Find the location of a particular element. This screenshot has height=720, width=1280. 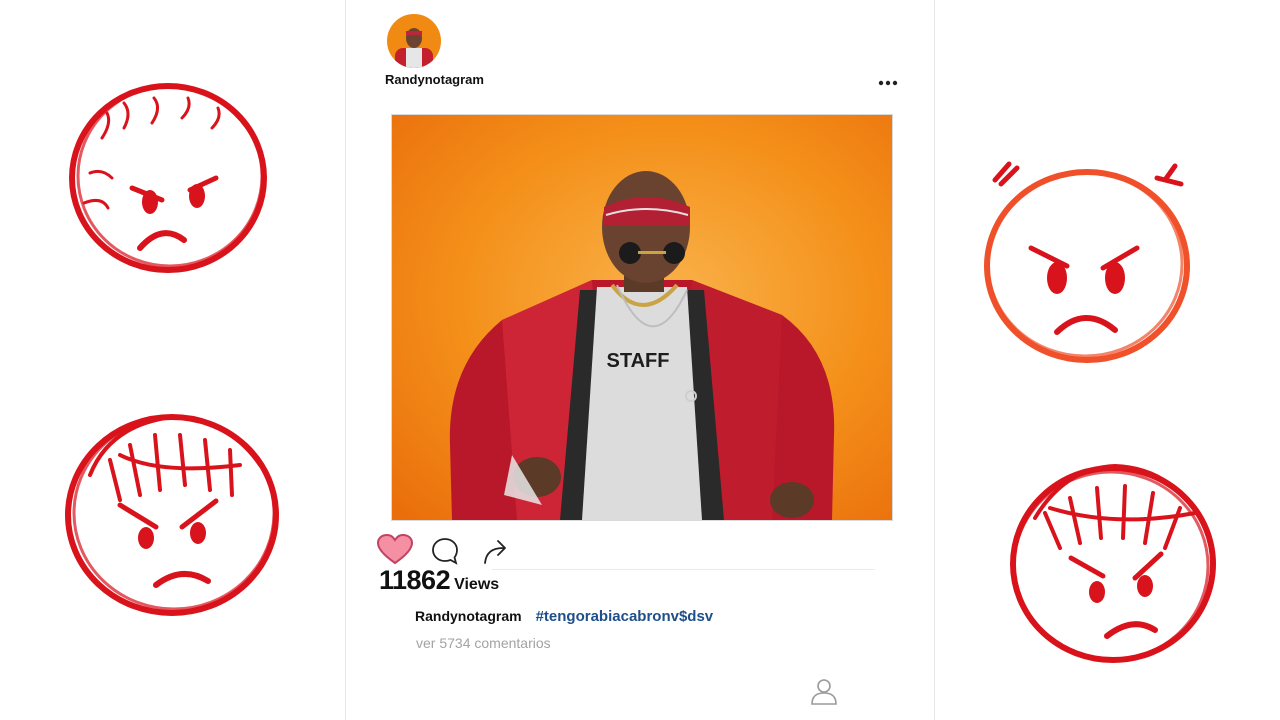

post-caption: Randynotagram #tengorabiacabronv$dsv is located at coordinates (564, 616).